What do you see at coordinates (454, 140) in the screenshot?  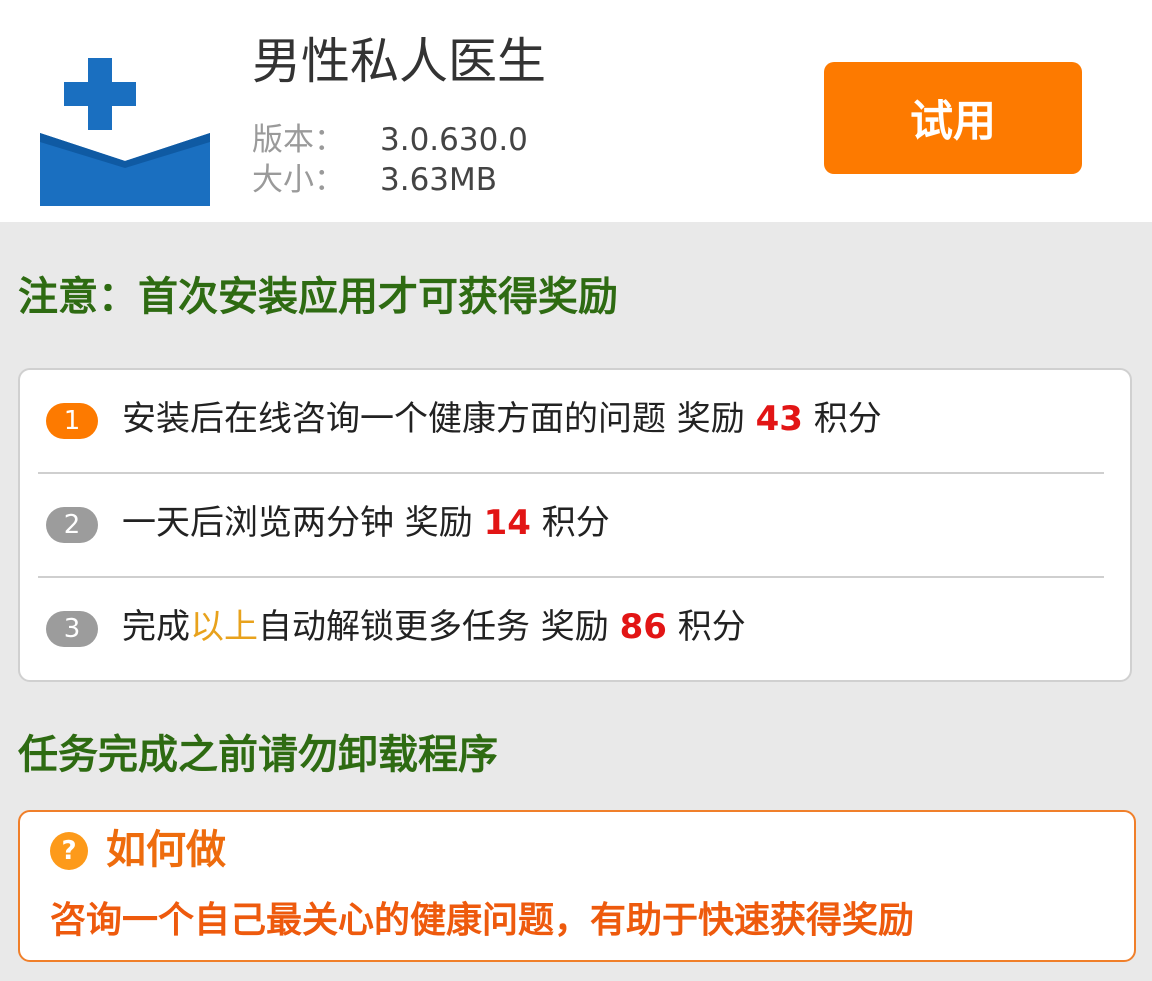 I see `version-value: 3.0.630.0` at bounding box center [454, 140].